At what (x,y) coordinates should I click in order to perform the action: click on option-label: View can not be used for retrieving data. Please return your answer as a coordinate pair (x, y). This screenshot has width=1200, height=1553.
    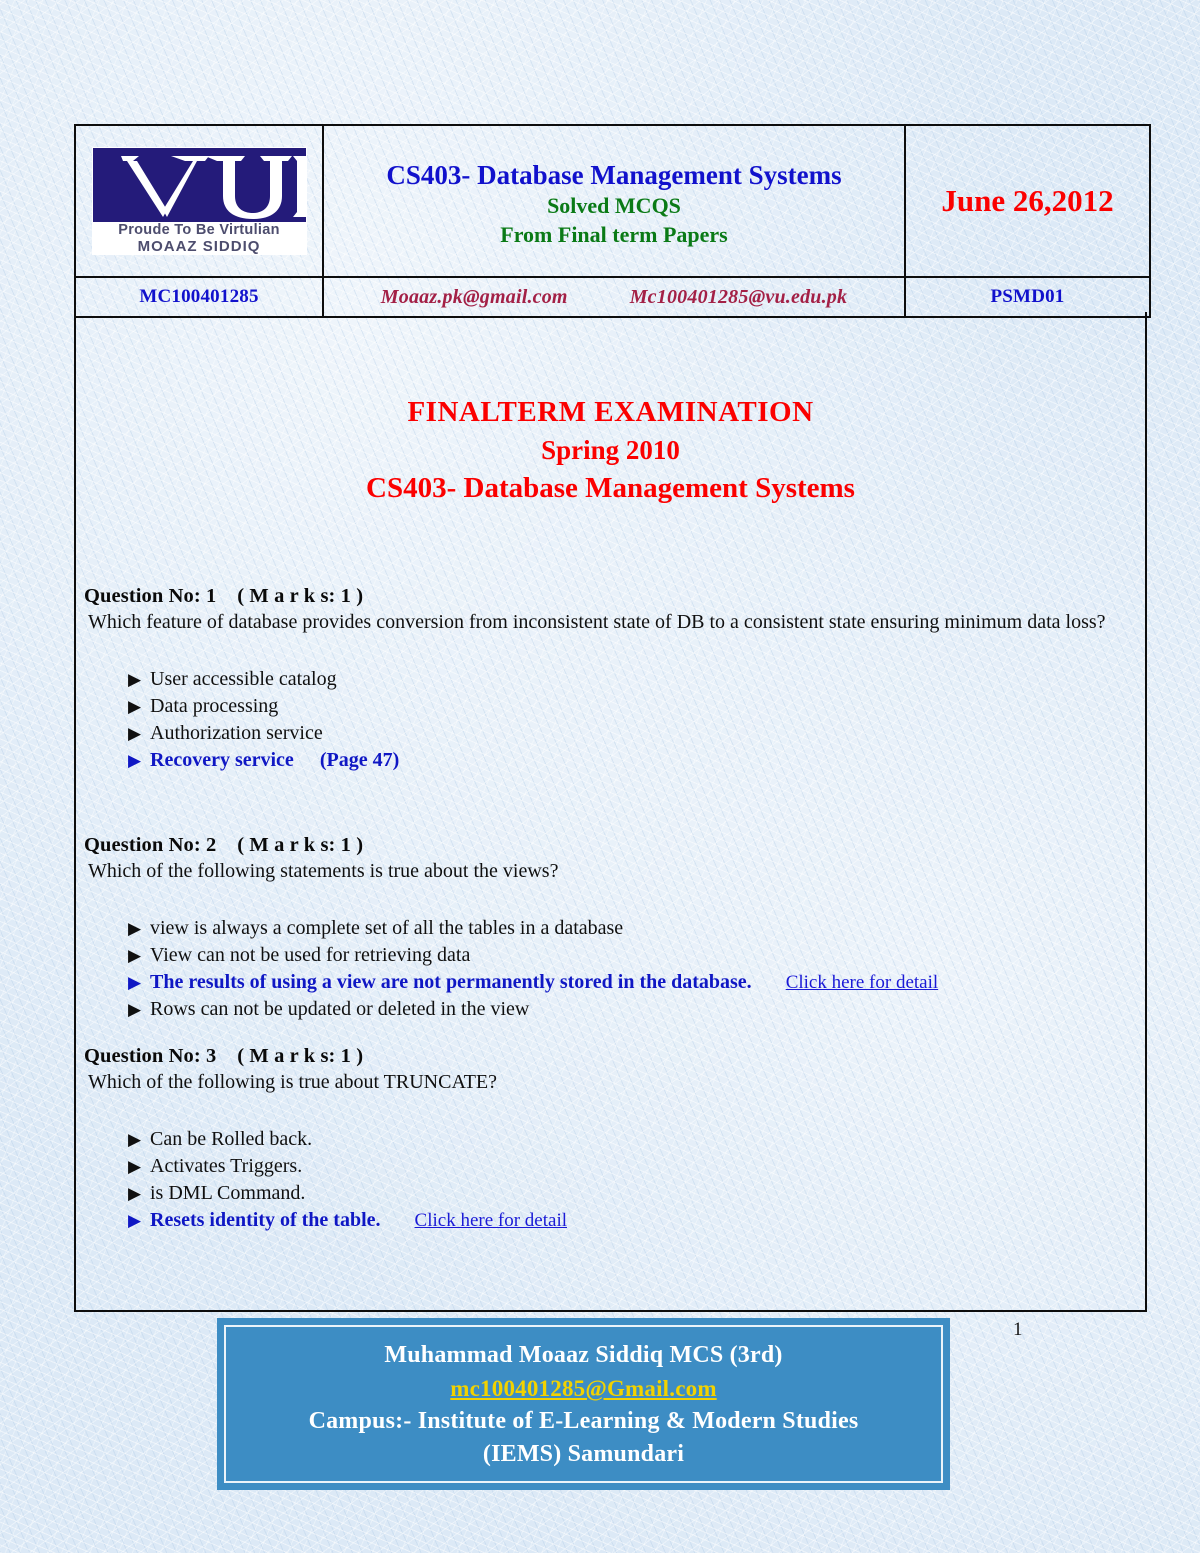
    Looking at the image, I should click on (310, 955).